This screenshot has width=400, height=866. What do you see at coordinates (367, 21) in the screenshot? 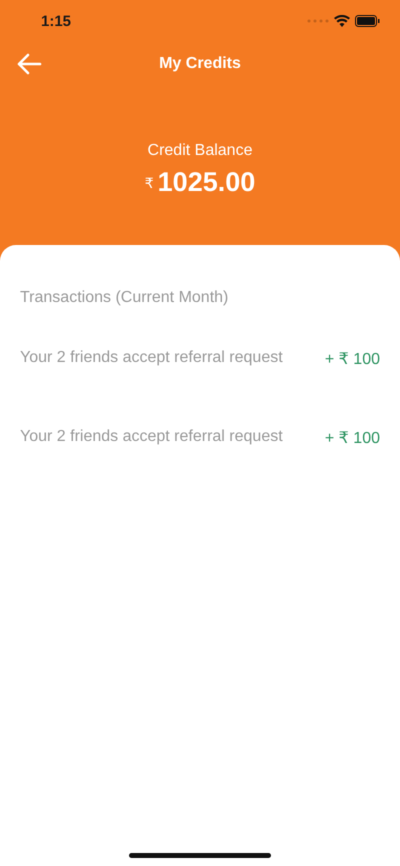
I see `battery-icon` at bounding box center [367, 21].